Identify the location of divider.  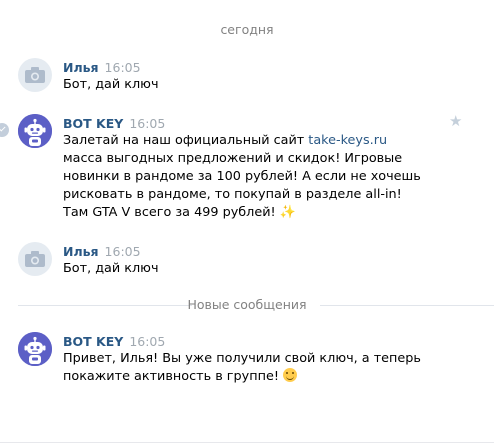
(247, 442).